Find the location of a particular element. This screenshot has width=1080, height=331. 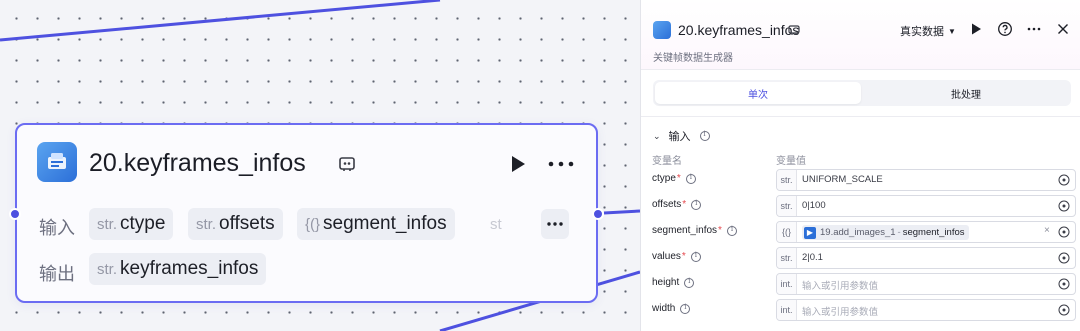

run-play-icon is located at coordinates (976, 29).